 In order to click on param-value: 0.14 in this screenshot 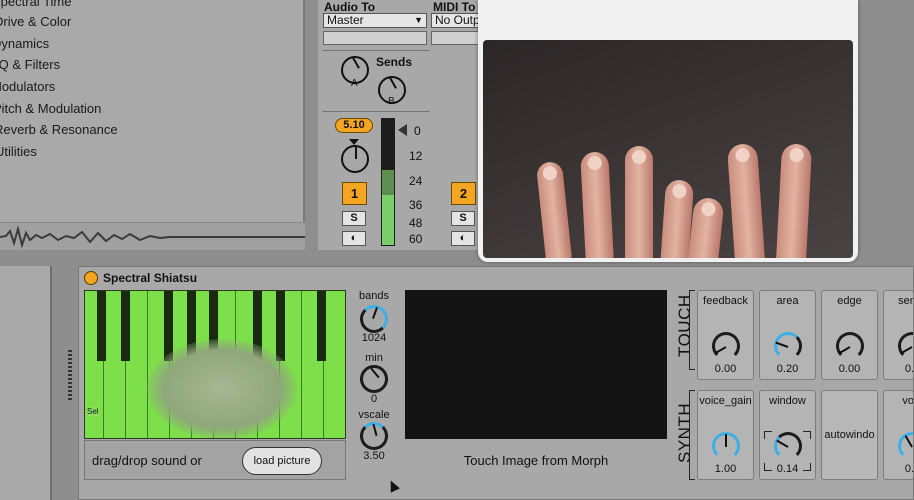, I will do `click(787, 469)`.